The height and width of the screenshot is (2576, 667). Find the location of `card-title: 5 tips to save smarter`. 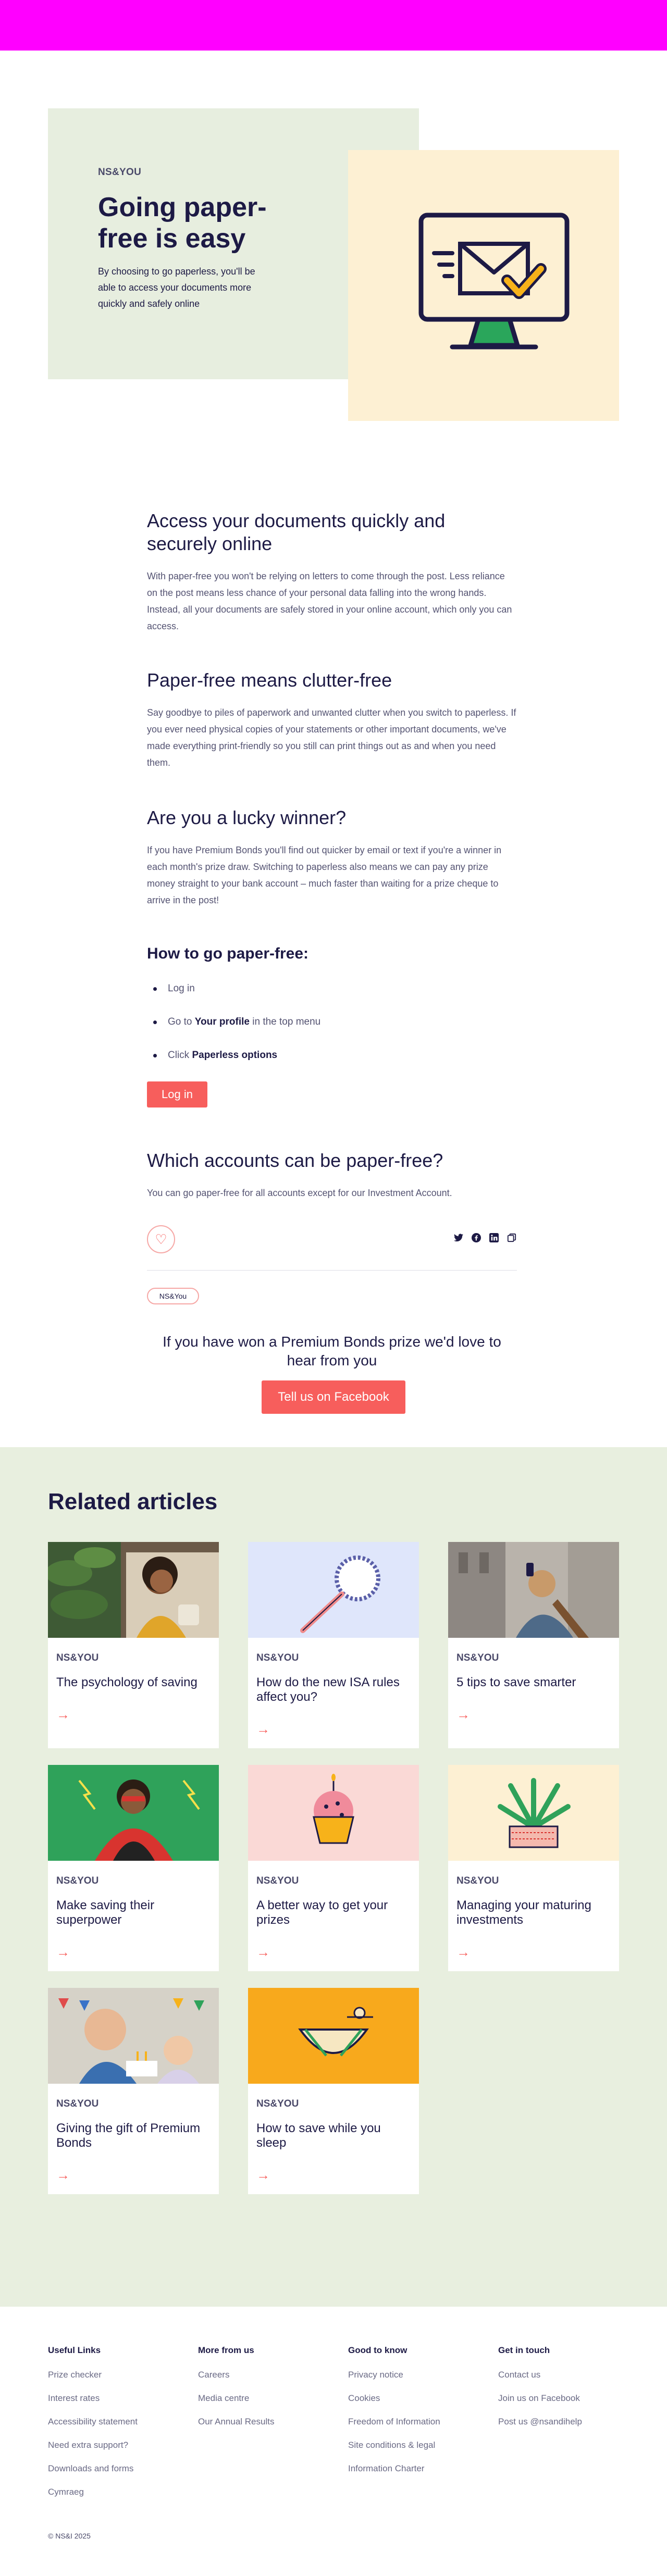

card-title: 5 tips to save smarter is located at coordinates (516, 1682).